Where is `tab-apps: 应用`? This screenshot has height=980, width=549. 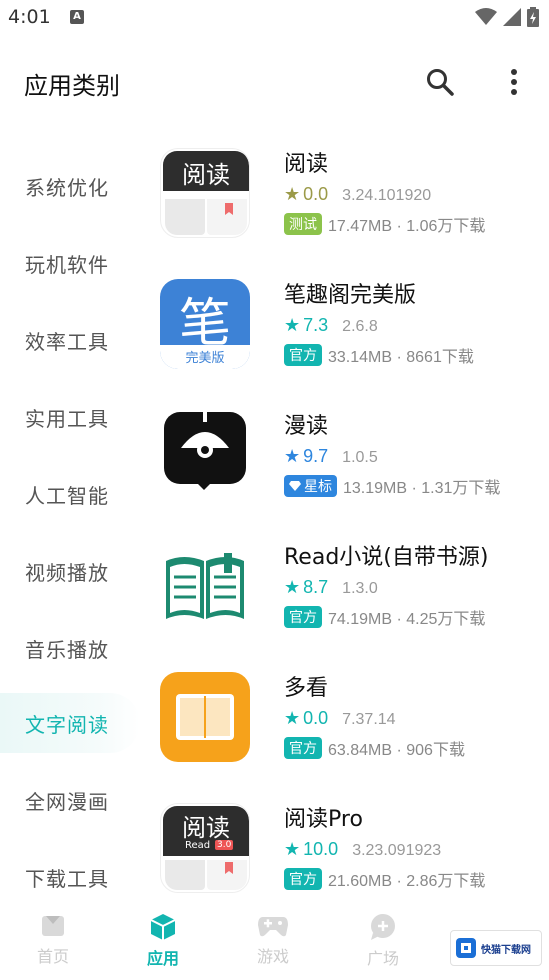 tab-apps: 应用 is located at coordinates (163, 941).